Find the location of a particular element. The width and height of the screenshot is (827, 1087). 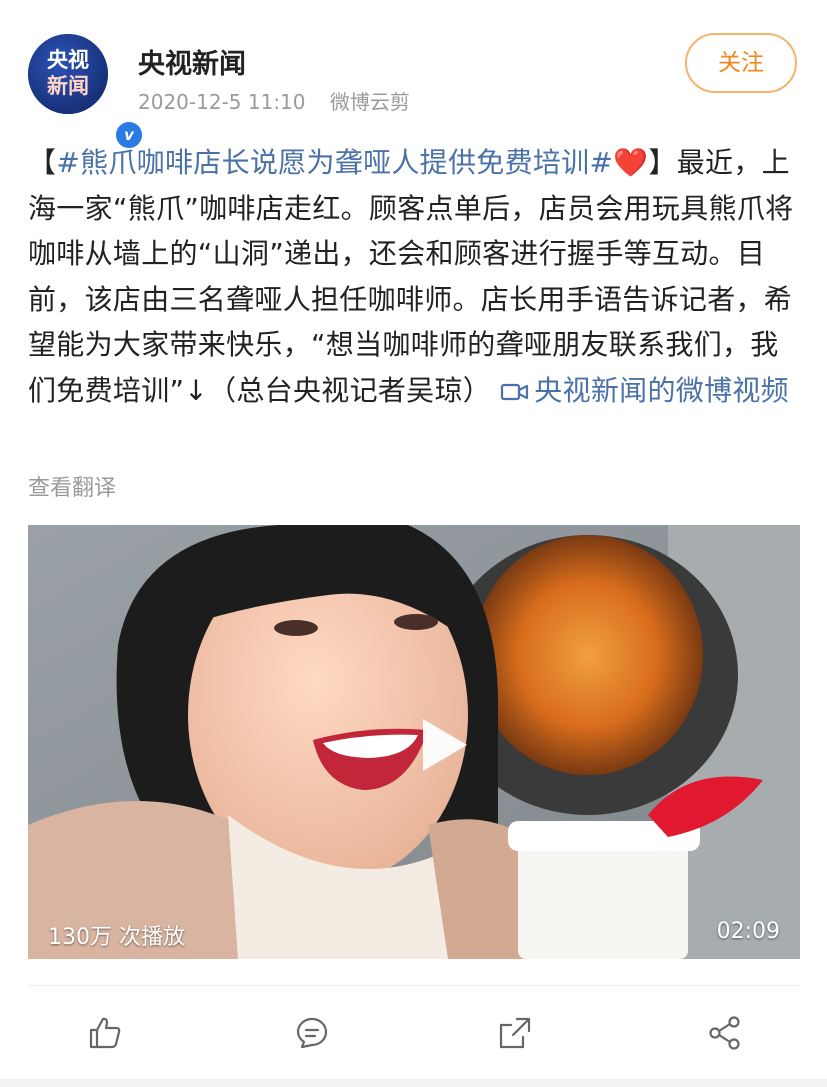

avatar: 央视 新闻 v is located at coordinates (86, 92).